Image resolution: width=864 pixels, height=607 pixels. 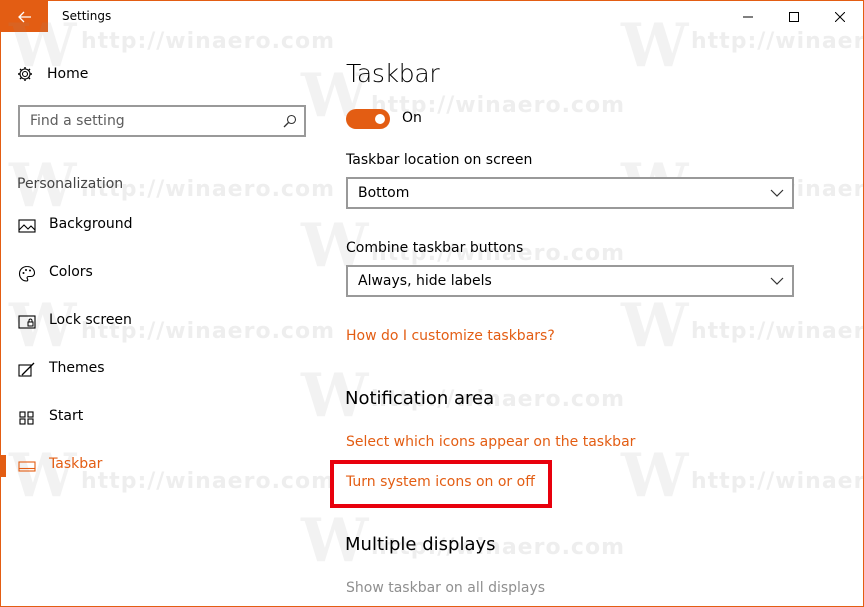 I want to click on selection-indicator, so click(x=3, y=466).